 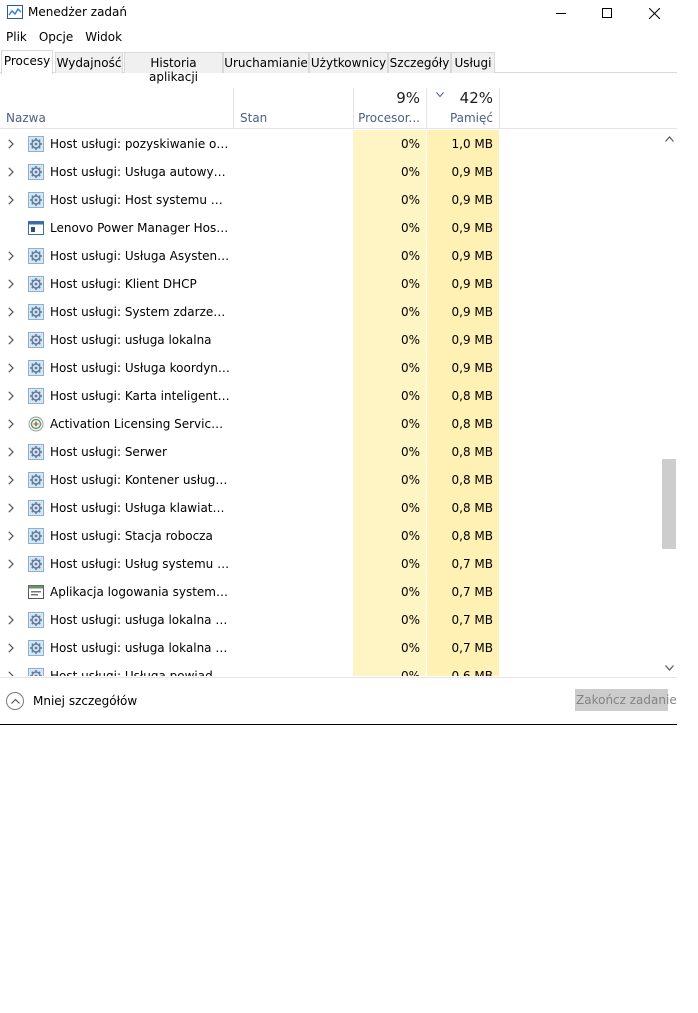 I want to click on minimize-icon, so click(x=561, y=13).